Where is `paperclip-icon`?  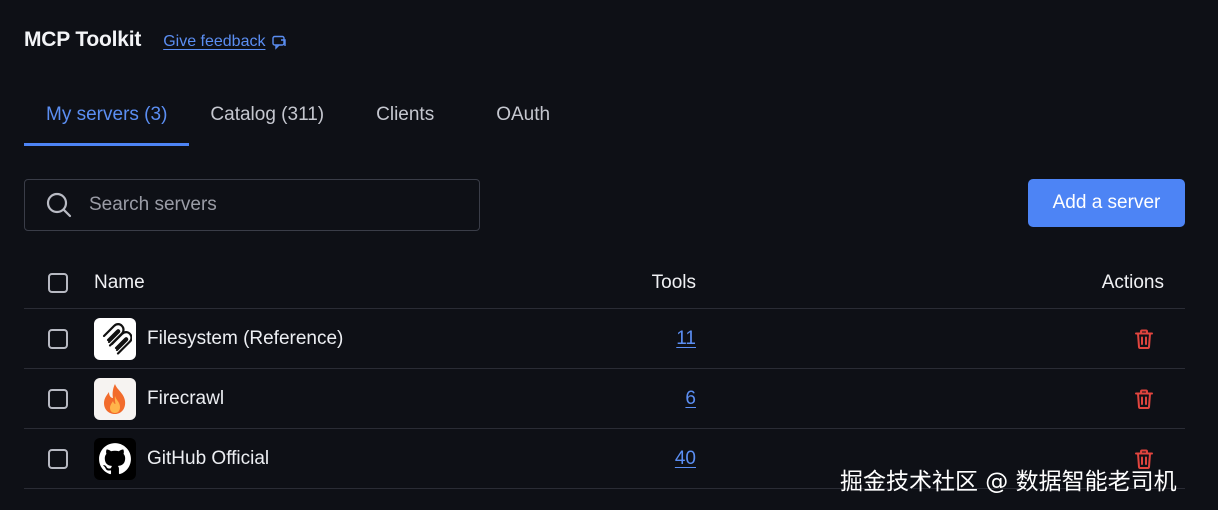
paperclip-icon is located at coordinates (115, 338).